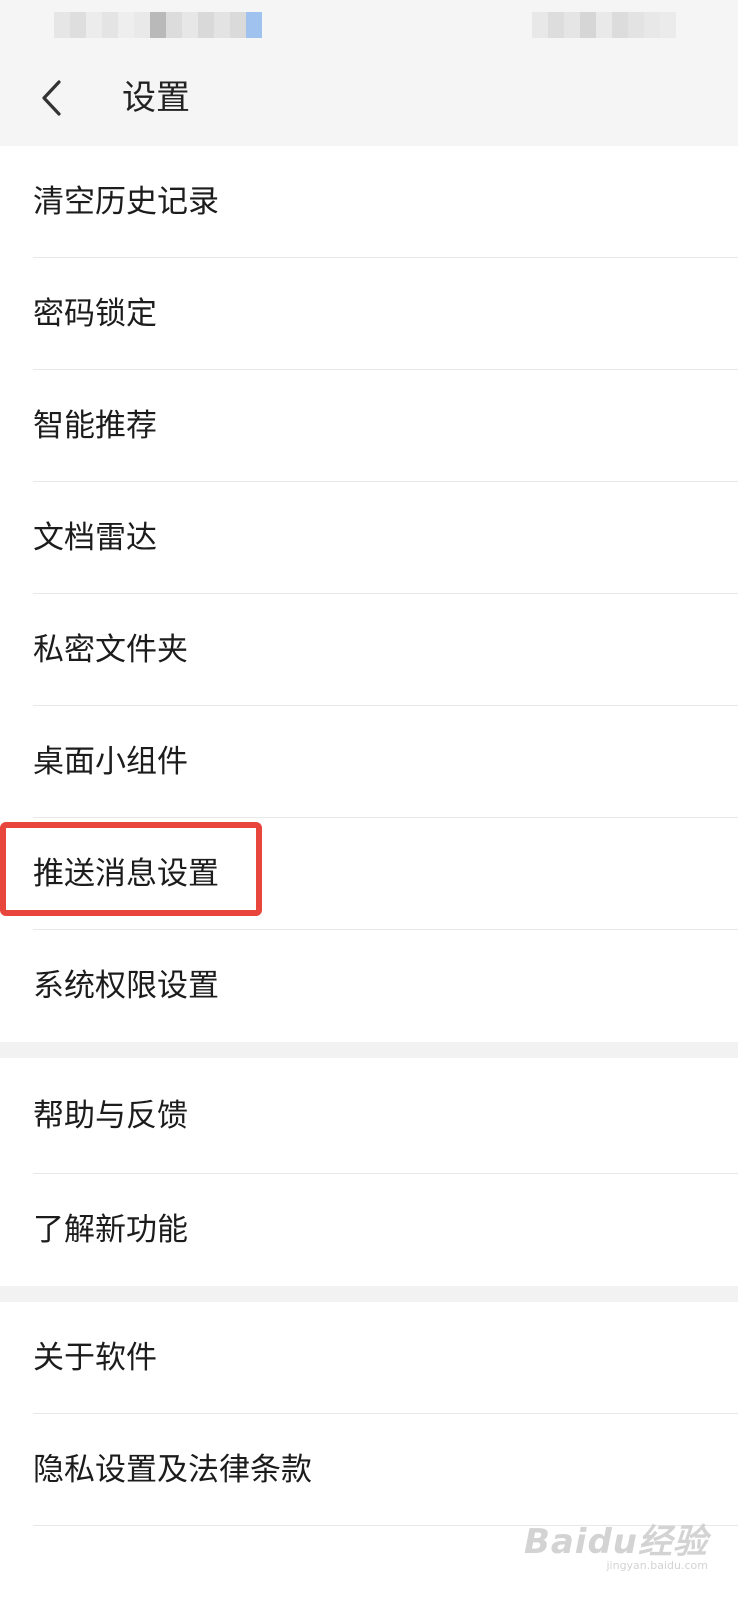  Describe the element at coordinates (156, 98) in the screenshot. I see `page-title: 设置` at that location.